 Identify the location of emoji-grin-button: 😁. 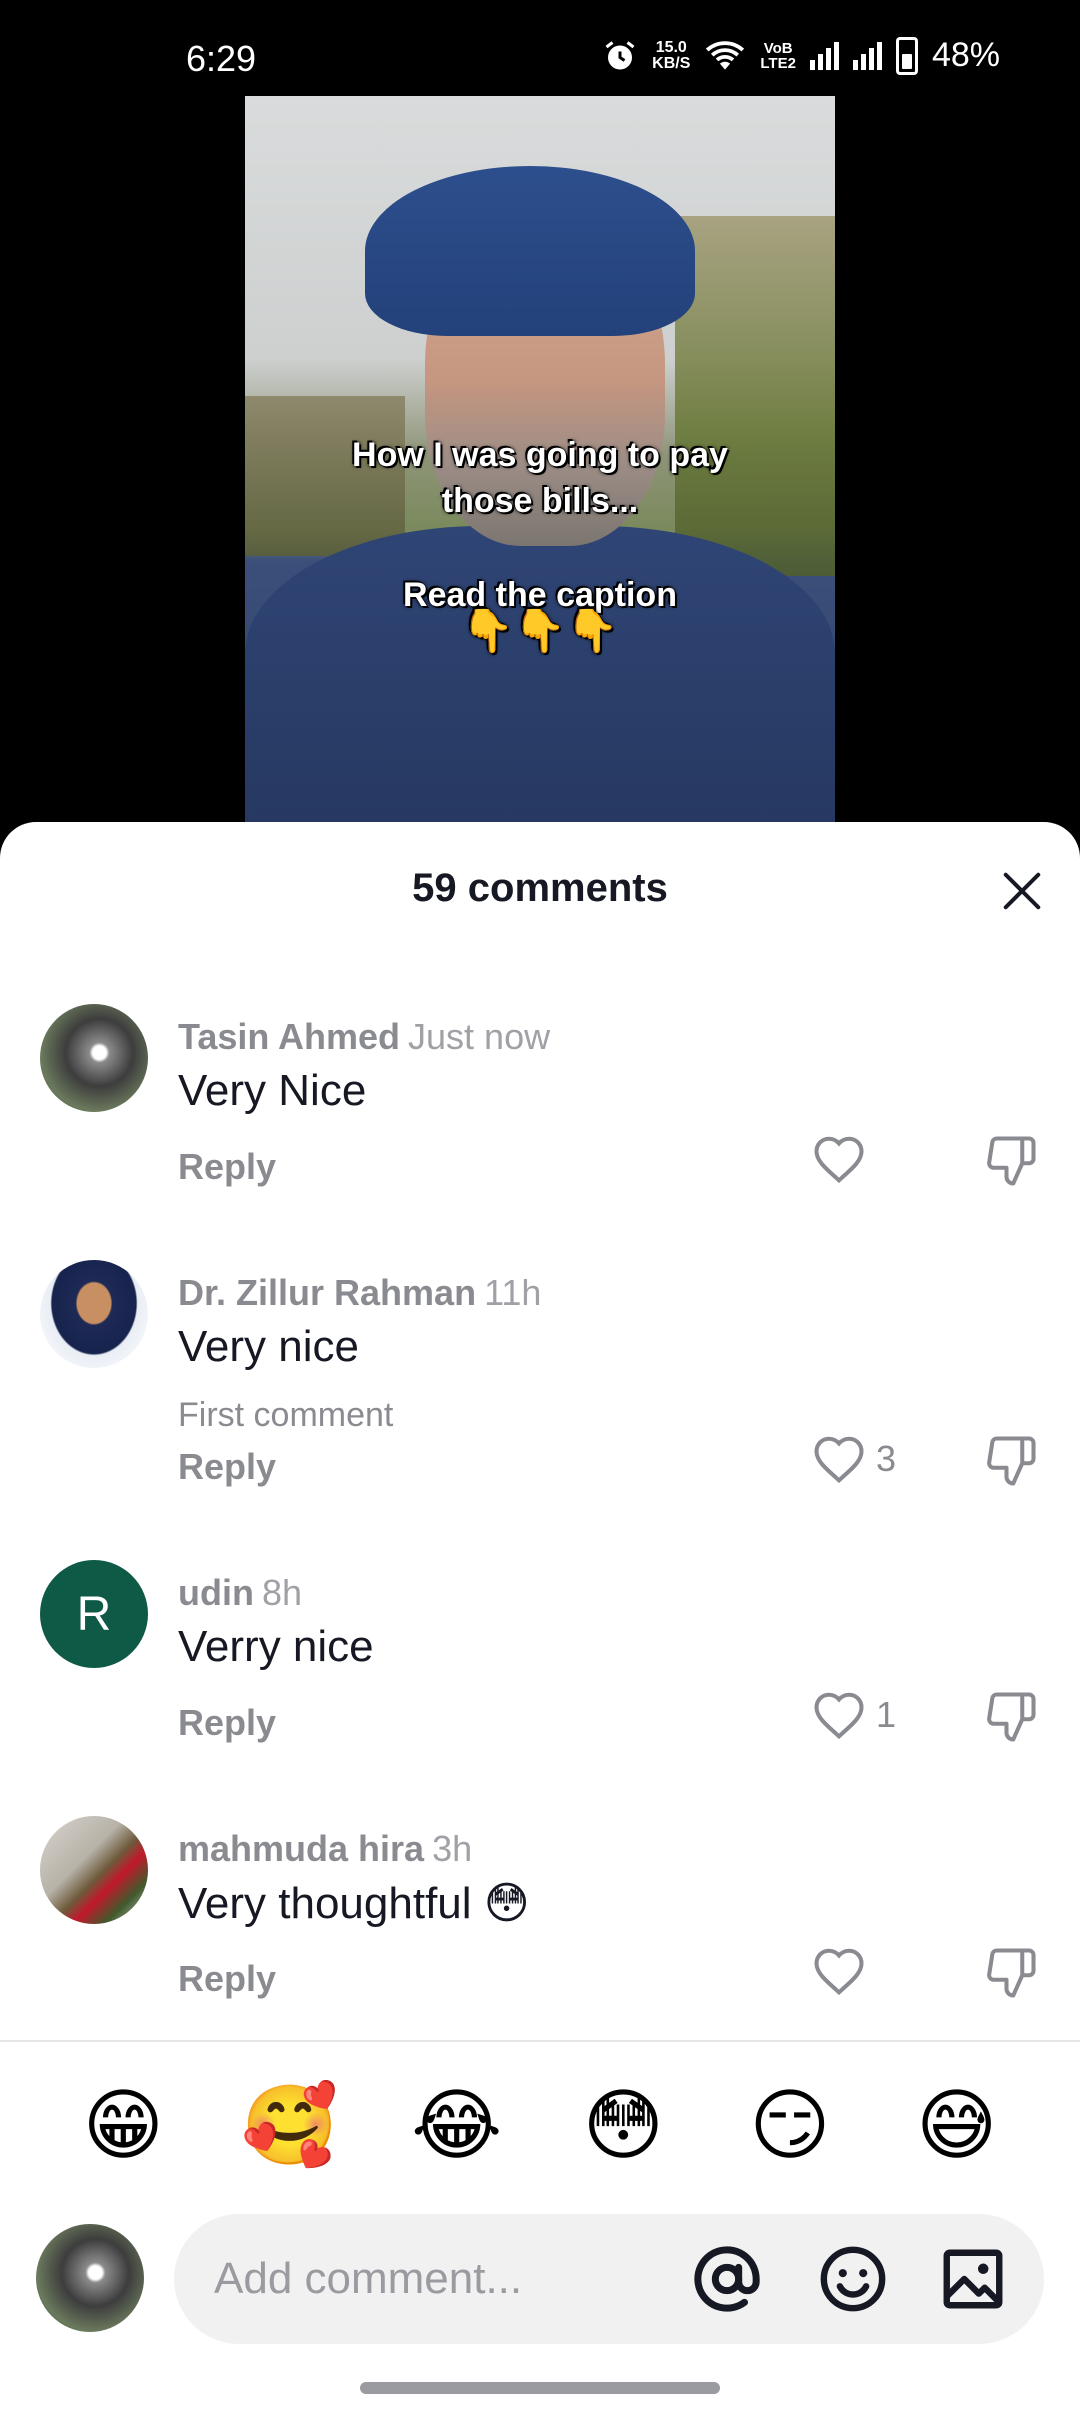
(123, 2126).